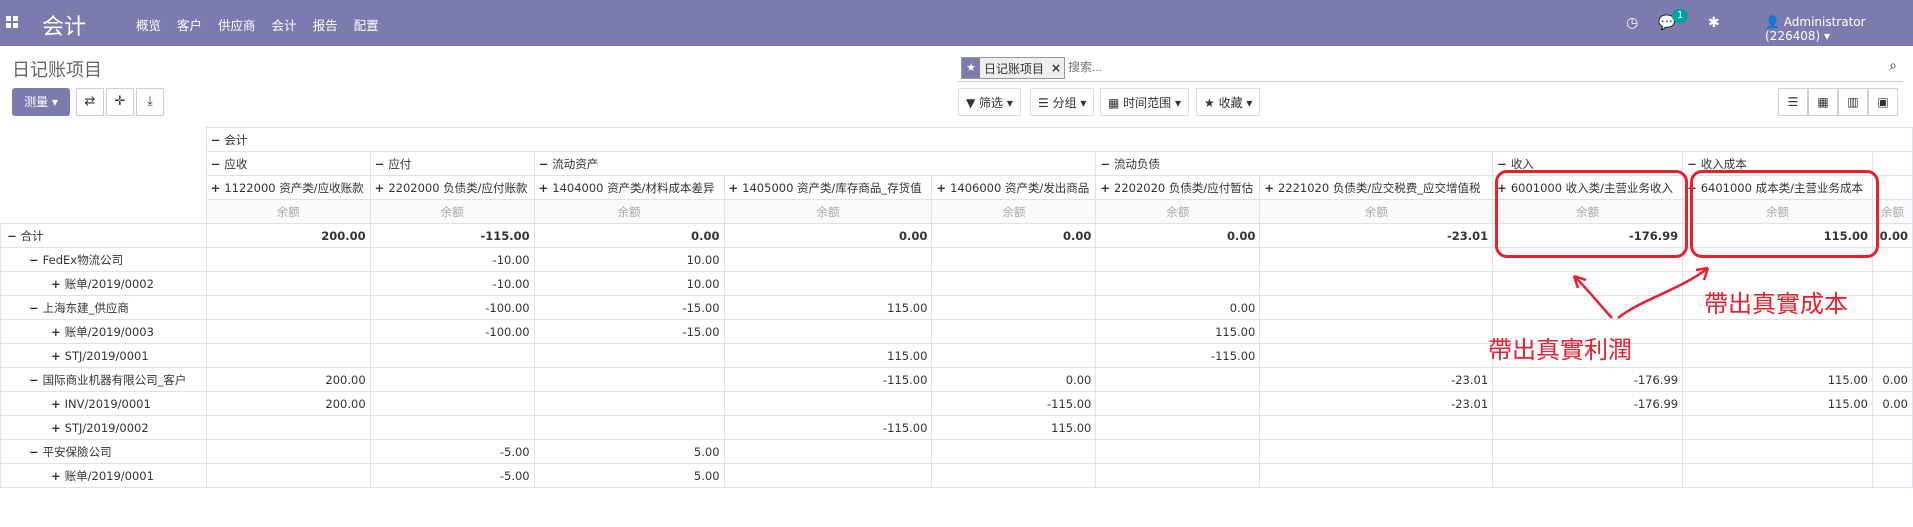  What do you see at coordinates (1593, 297) in the screenshot?
I see `arrow-to-revenue` at bounding box center [1593, 297].